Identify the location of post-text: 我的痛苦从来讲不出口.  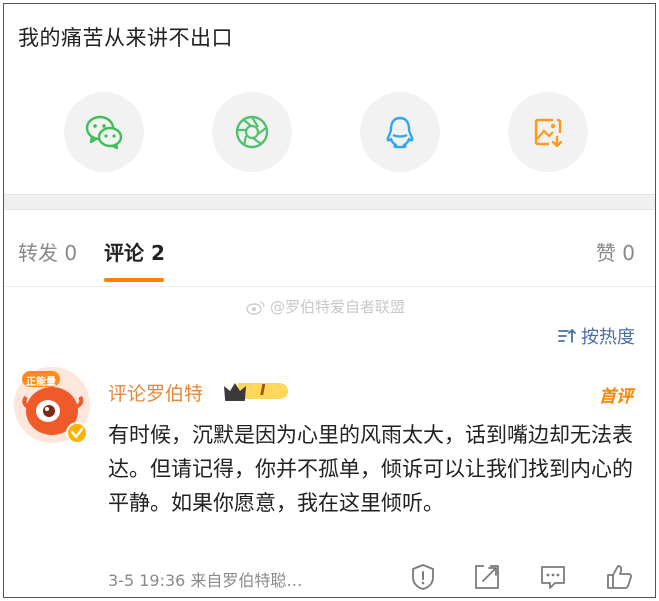
(125, 38).